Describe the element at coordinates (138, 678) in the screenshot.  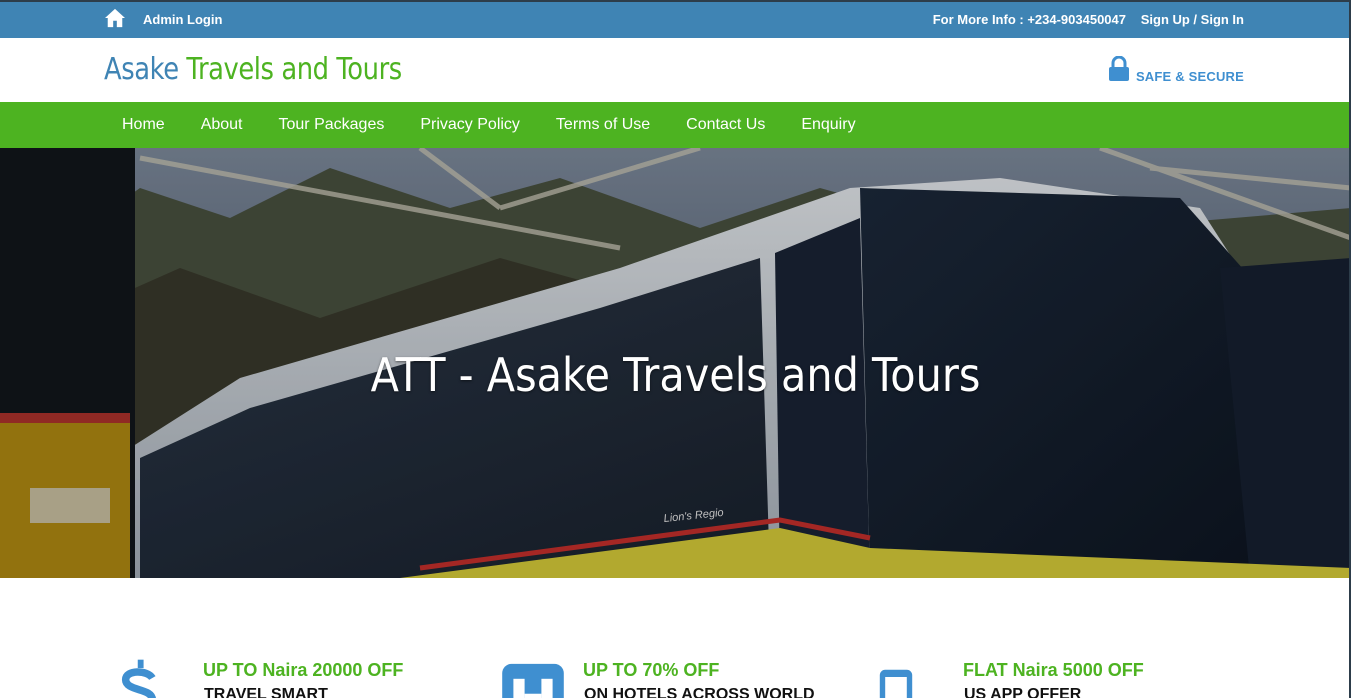
I see `dollar-icon` at that location.